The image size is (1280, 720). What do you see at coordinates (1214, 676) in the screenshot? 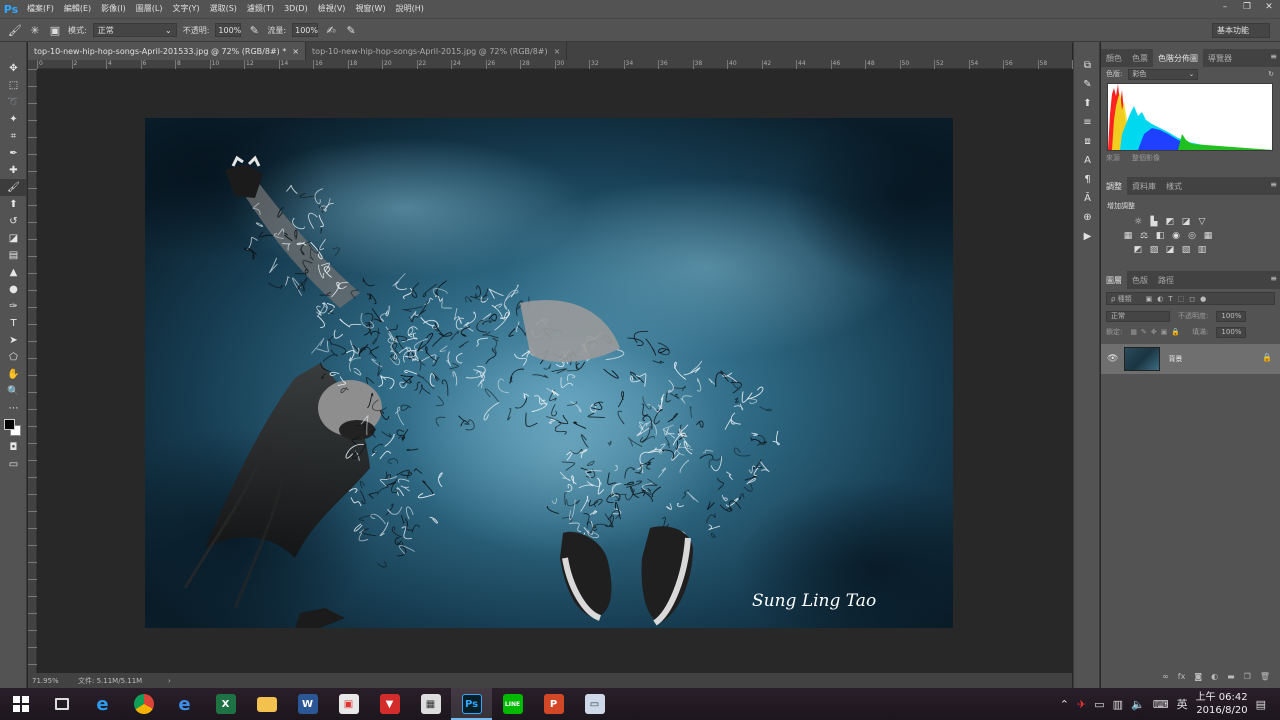
I see `new-adjustment-icon: ◐` at bounding box center [1214, 676].